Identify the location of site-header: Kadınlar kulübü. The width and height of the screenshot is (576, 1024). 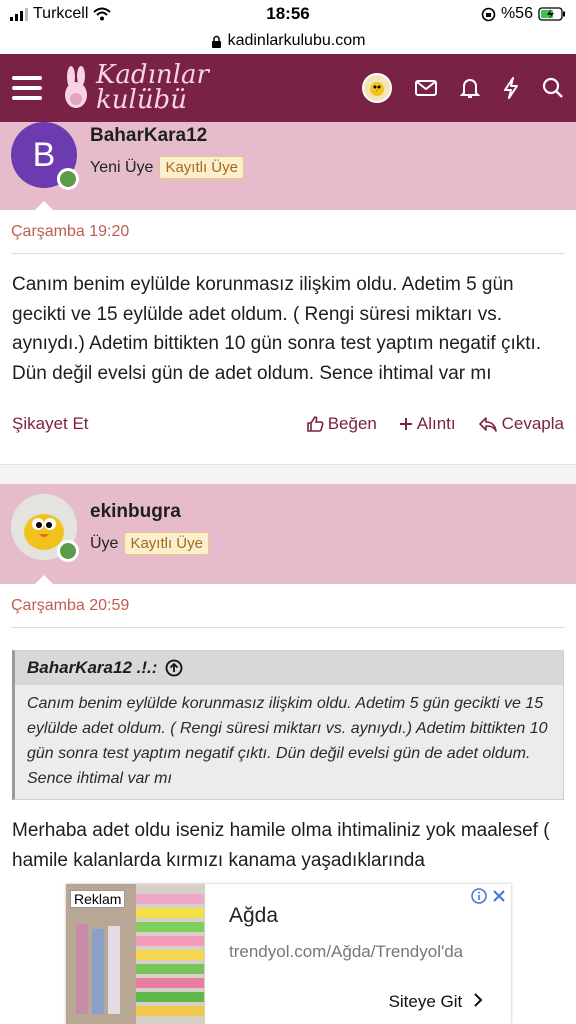
(288, 88).